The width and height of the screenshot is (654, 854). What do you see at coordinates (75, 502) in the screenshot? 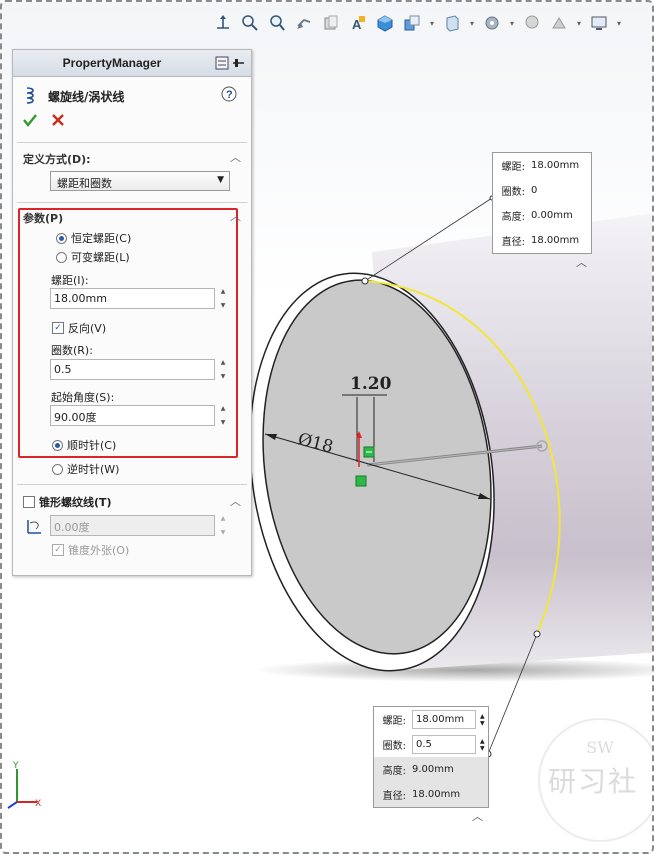
I see `taper-helix-label: 锥形螺纹线(T)` at bounding box center [75, 502].